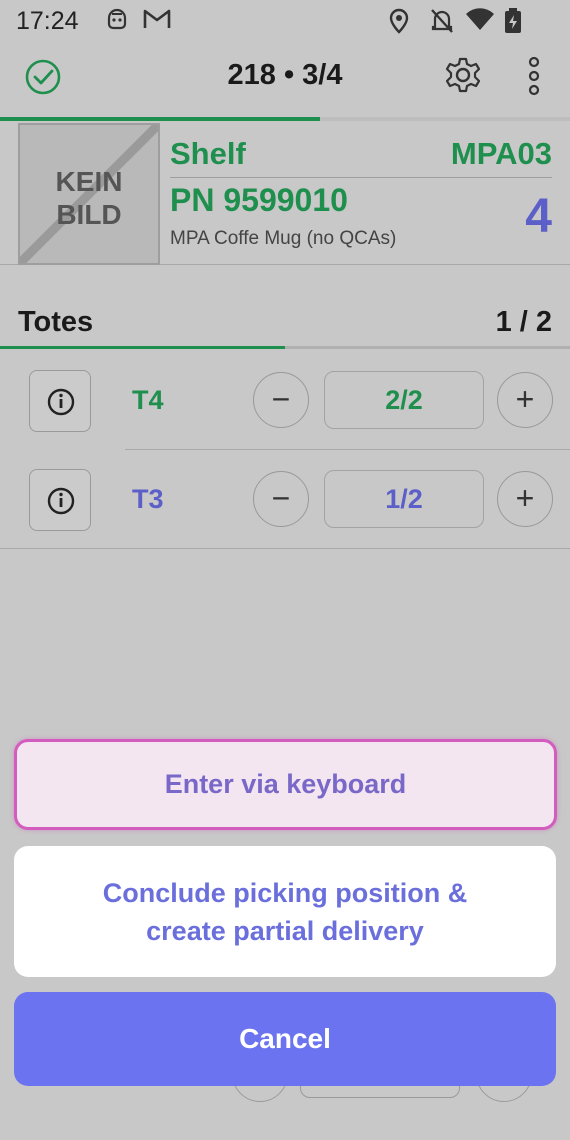 The width and height of the screenshot is (570, 1140). Describe the element at coordinates (47, 21) in the screenshot. I see `status-time: 17:24` at that location.